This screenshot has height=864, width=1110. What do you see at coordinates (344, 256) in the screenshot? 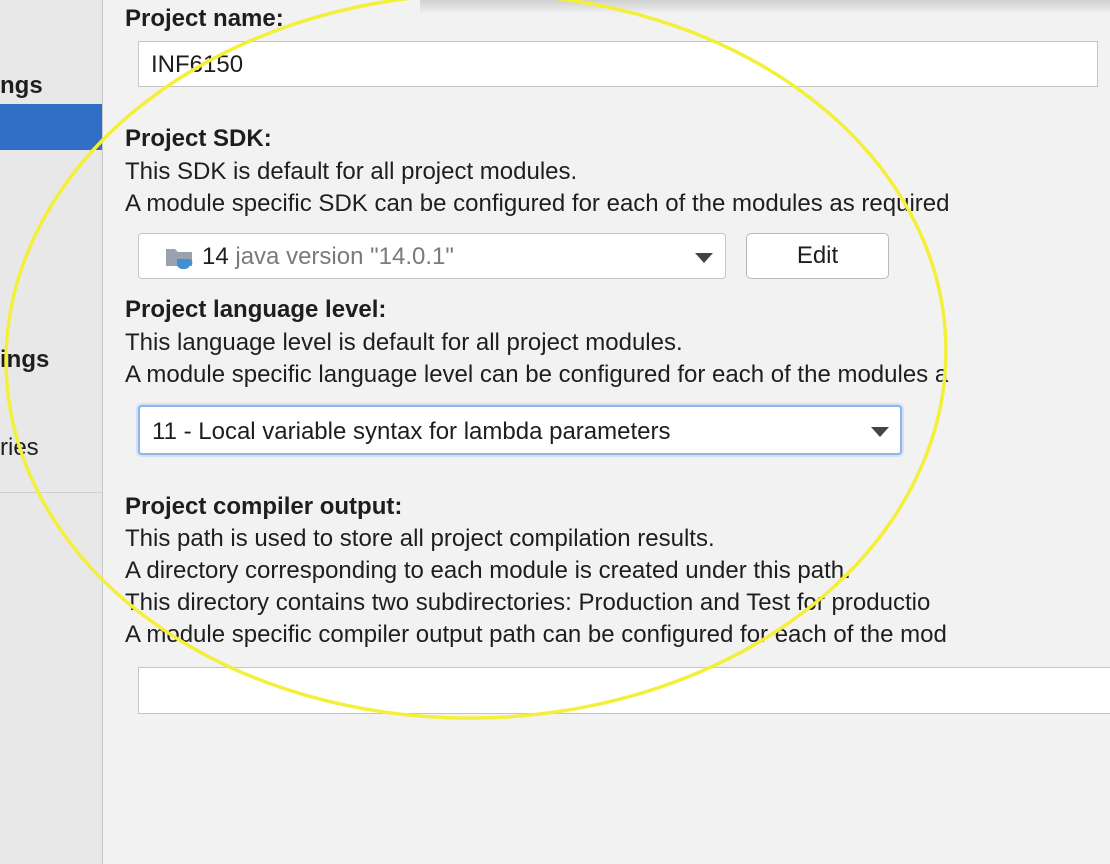
I see `sdk-version-detail: java version "14.0.1"` at bounding box center [344, 256].